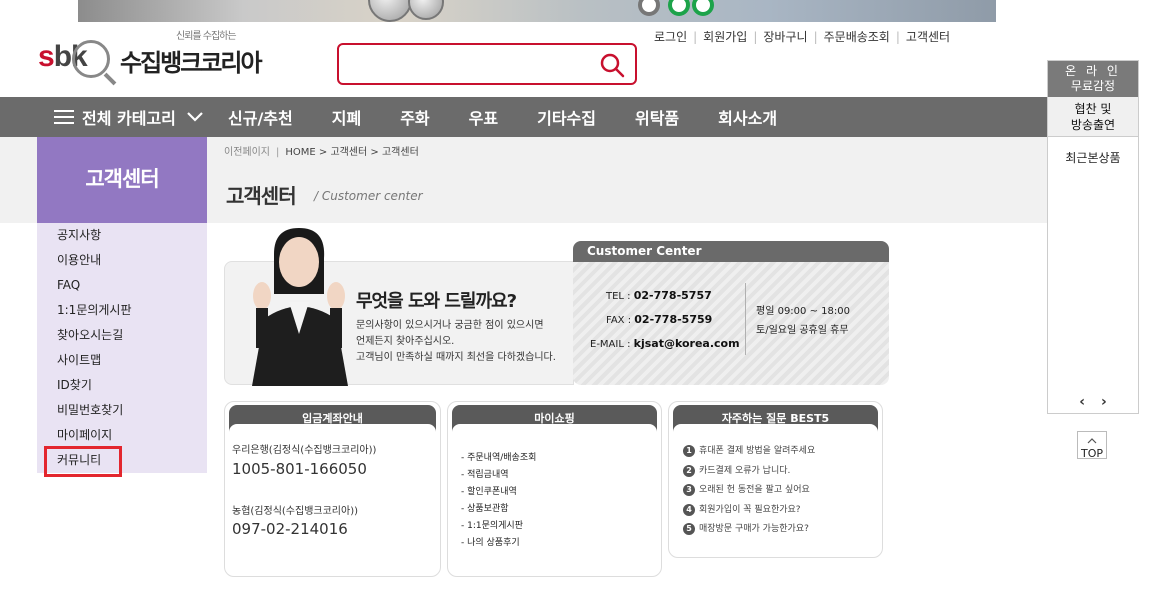 The height and width of the screenshot is (594, 1158). Describe the element at coordinates (725, 37) in the screenshot. I see `link-join: 회원가입` at that location.